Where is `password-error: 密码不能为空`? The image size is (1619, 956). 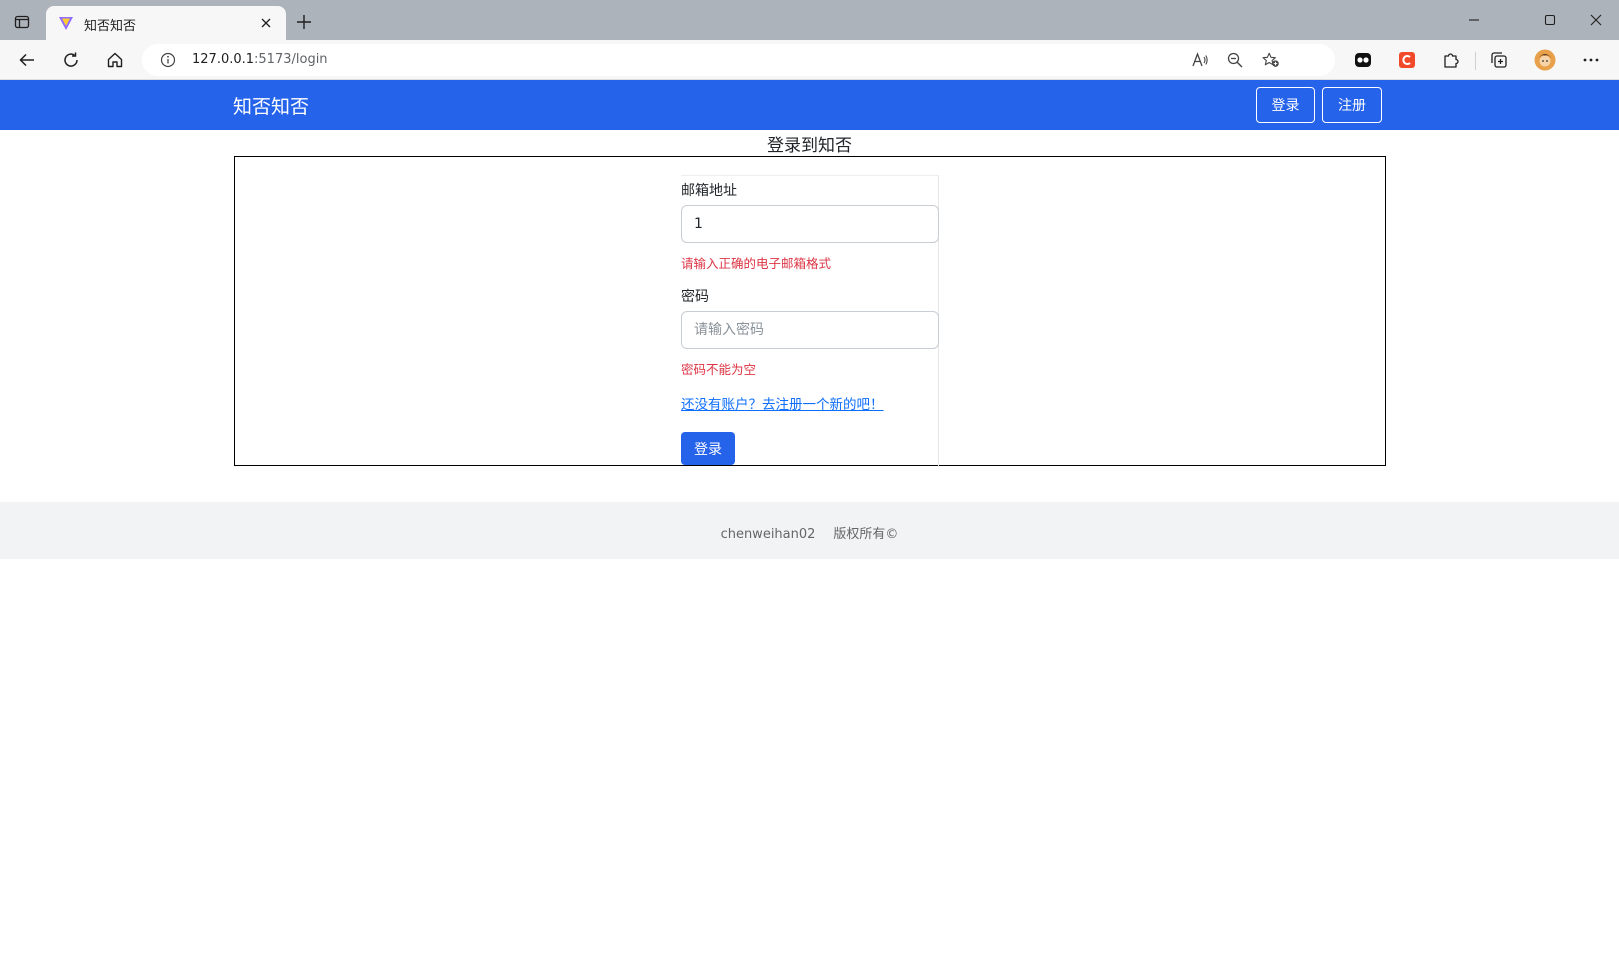
password-error: 密码不能为空 is located at coordinates (719, 369).